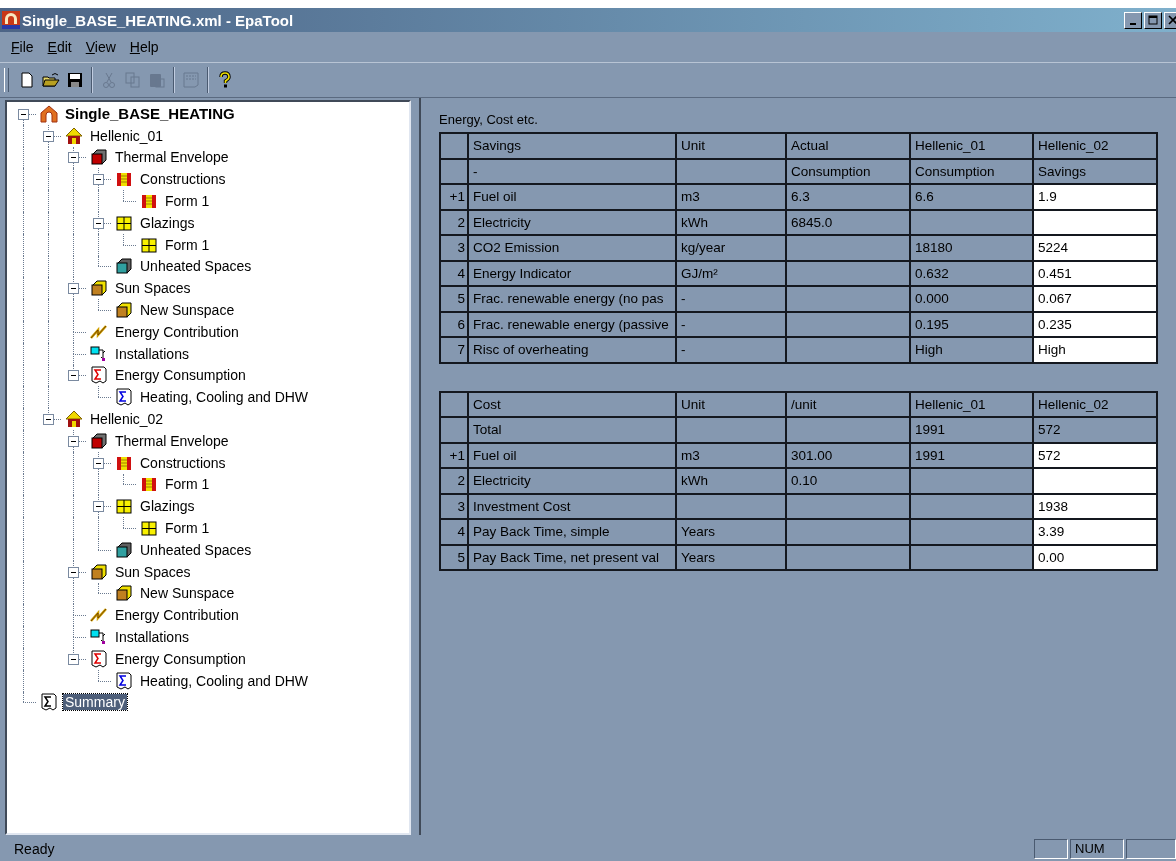  What do you see at coordinates (731, 532) in the screenshot?
I see `table-cell: Years` at bounding box center [731, 532].